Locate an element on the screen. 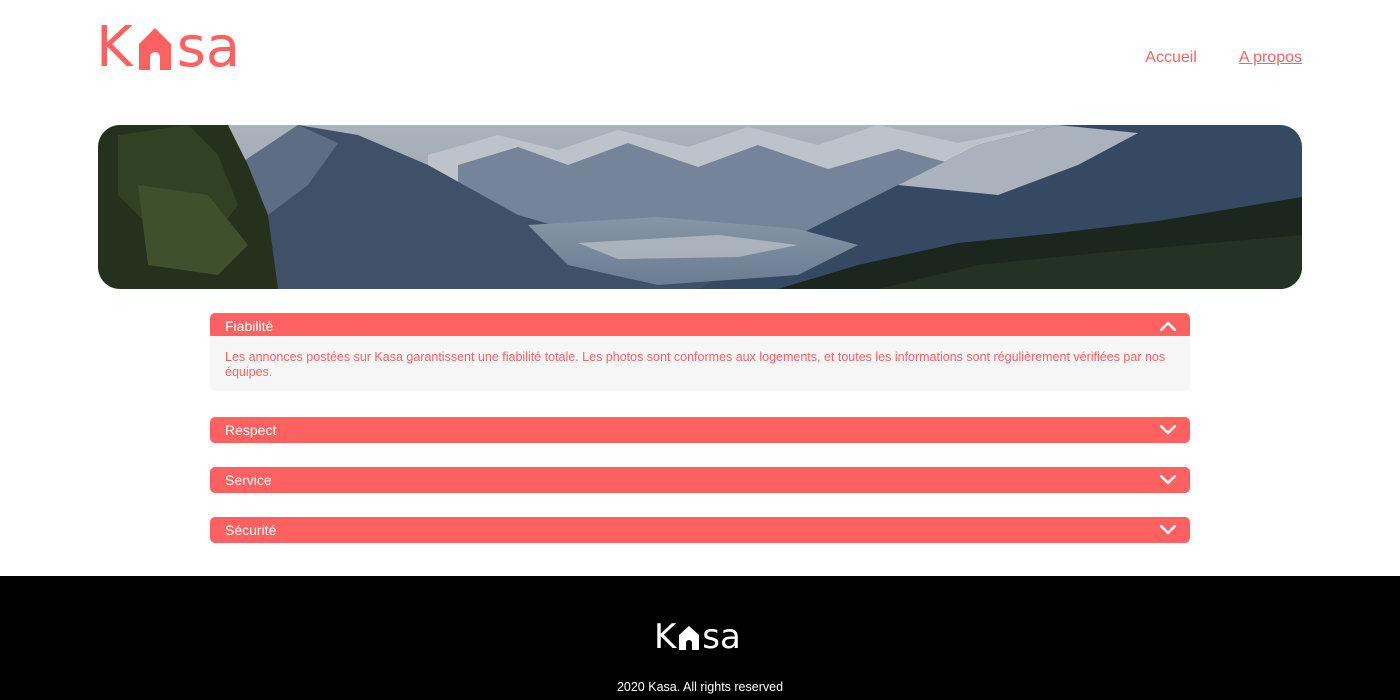 The width and height of the screenshot is (1400, 700). footer-logo-letters-sa: sa is located at coordinates (721, 637).